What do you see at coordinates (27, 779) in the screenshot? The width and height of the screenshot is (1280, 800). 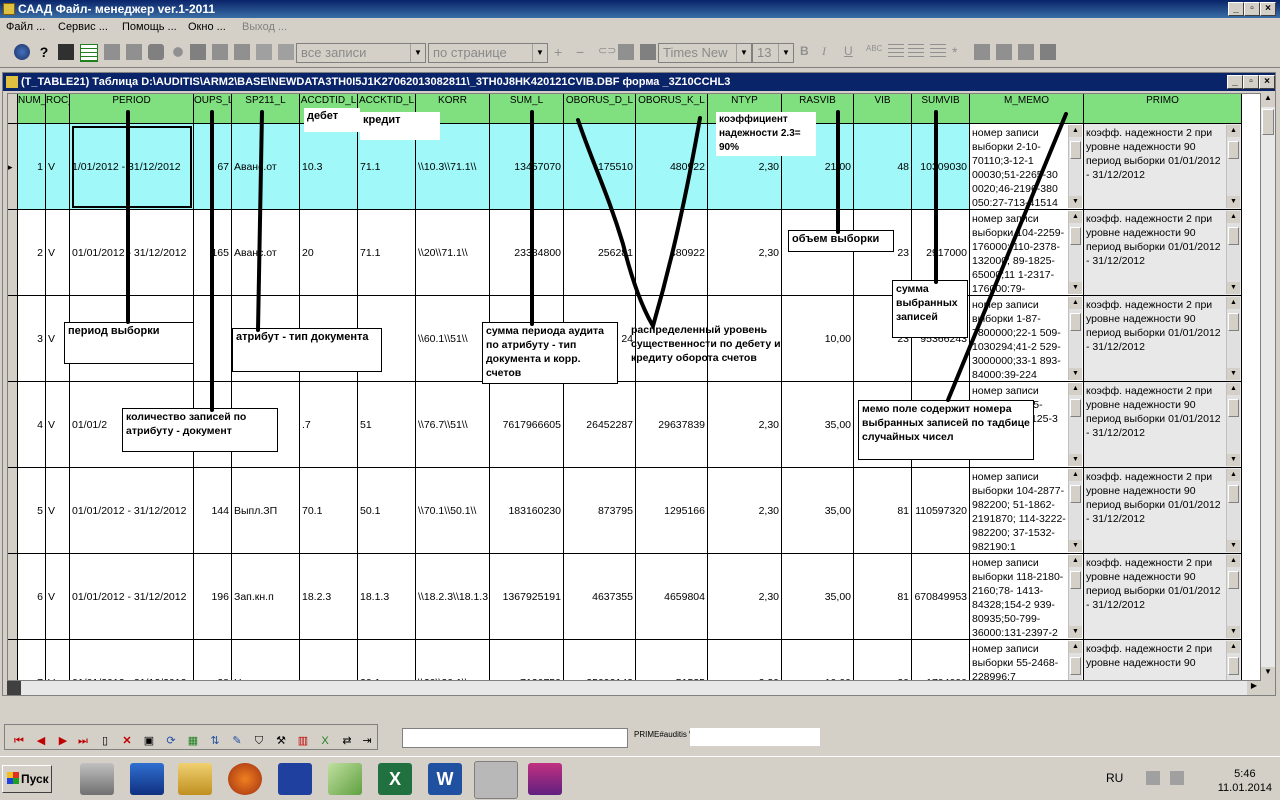 I see `start-button: Пуск` at bounding box center [27, 779].